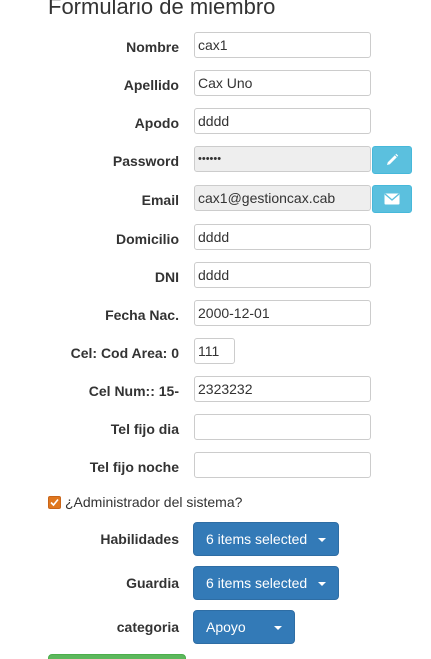 This screenshot has width=431, height=659. I want to click on domicilio-input: dddd, so click(282, 237).